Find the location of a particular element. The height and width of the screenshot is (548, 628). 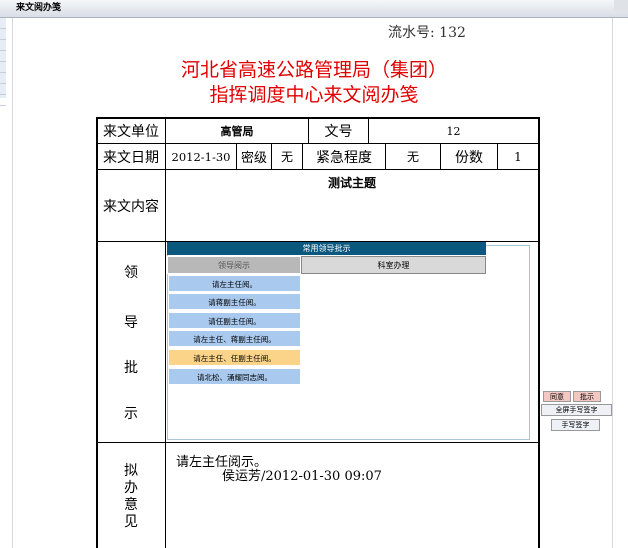

table-right-border is located at coordinates (539, 332).